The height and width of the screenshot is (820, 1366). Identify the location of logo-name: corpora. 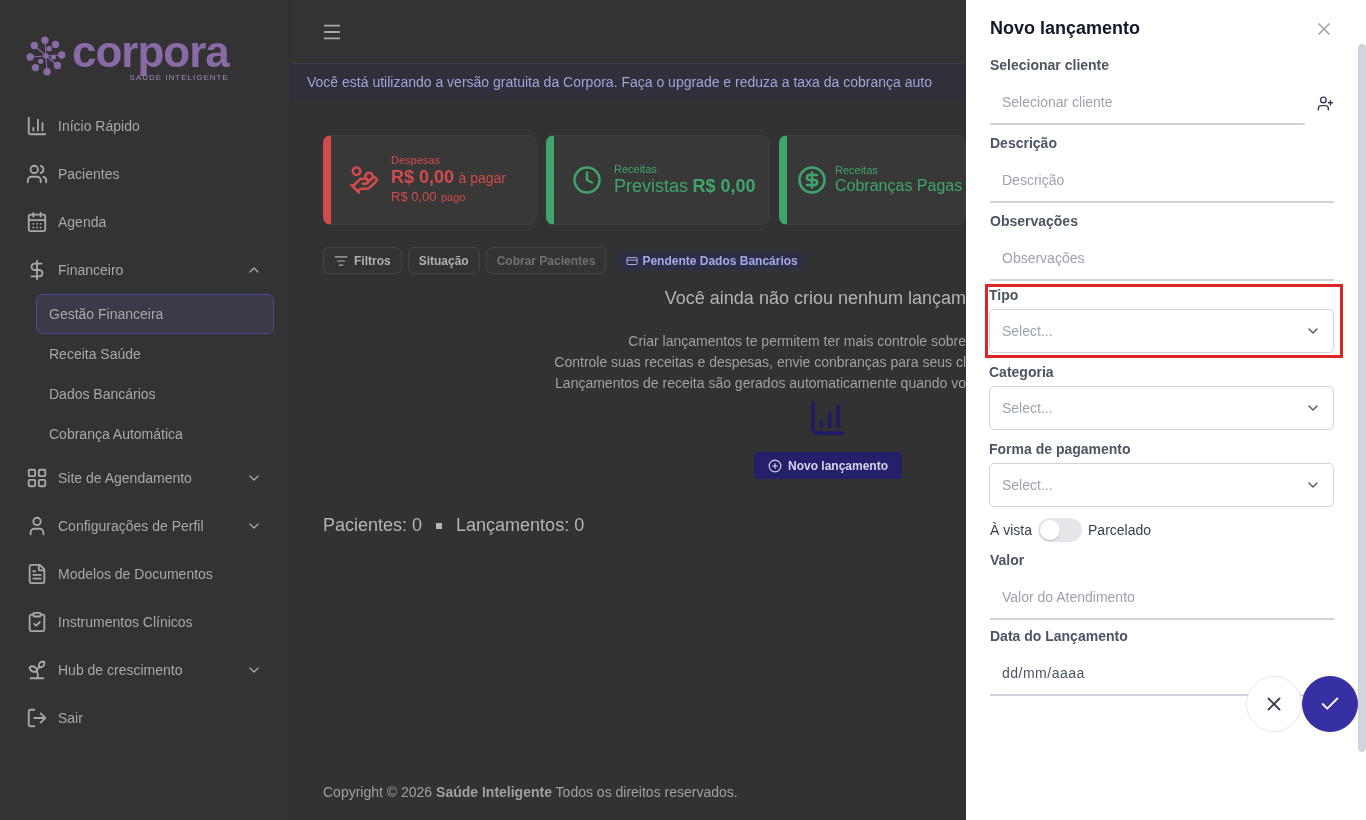
(150, 52).